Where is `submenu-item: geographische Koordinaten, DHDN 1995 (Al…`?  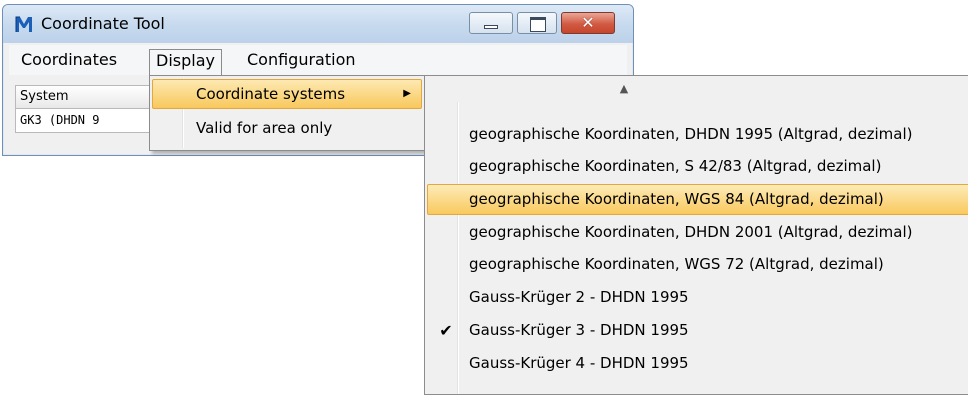 submenu-item: geographische Koordinaten, DHDN 1995 (Al… is located at coordinates (697, 134).